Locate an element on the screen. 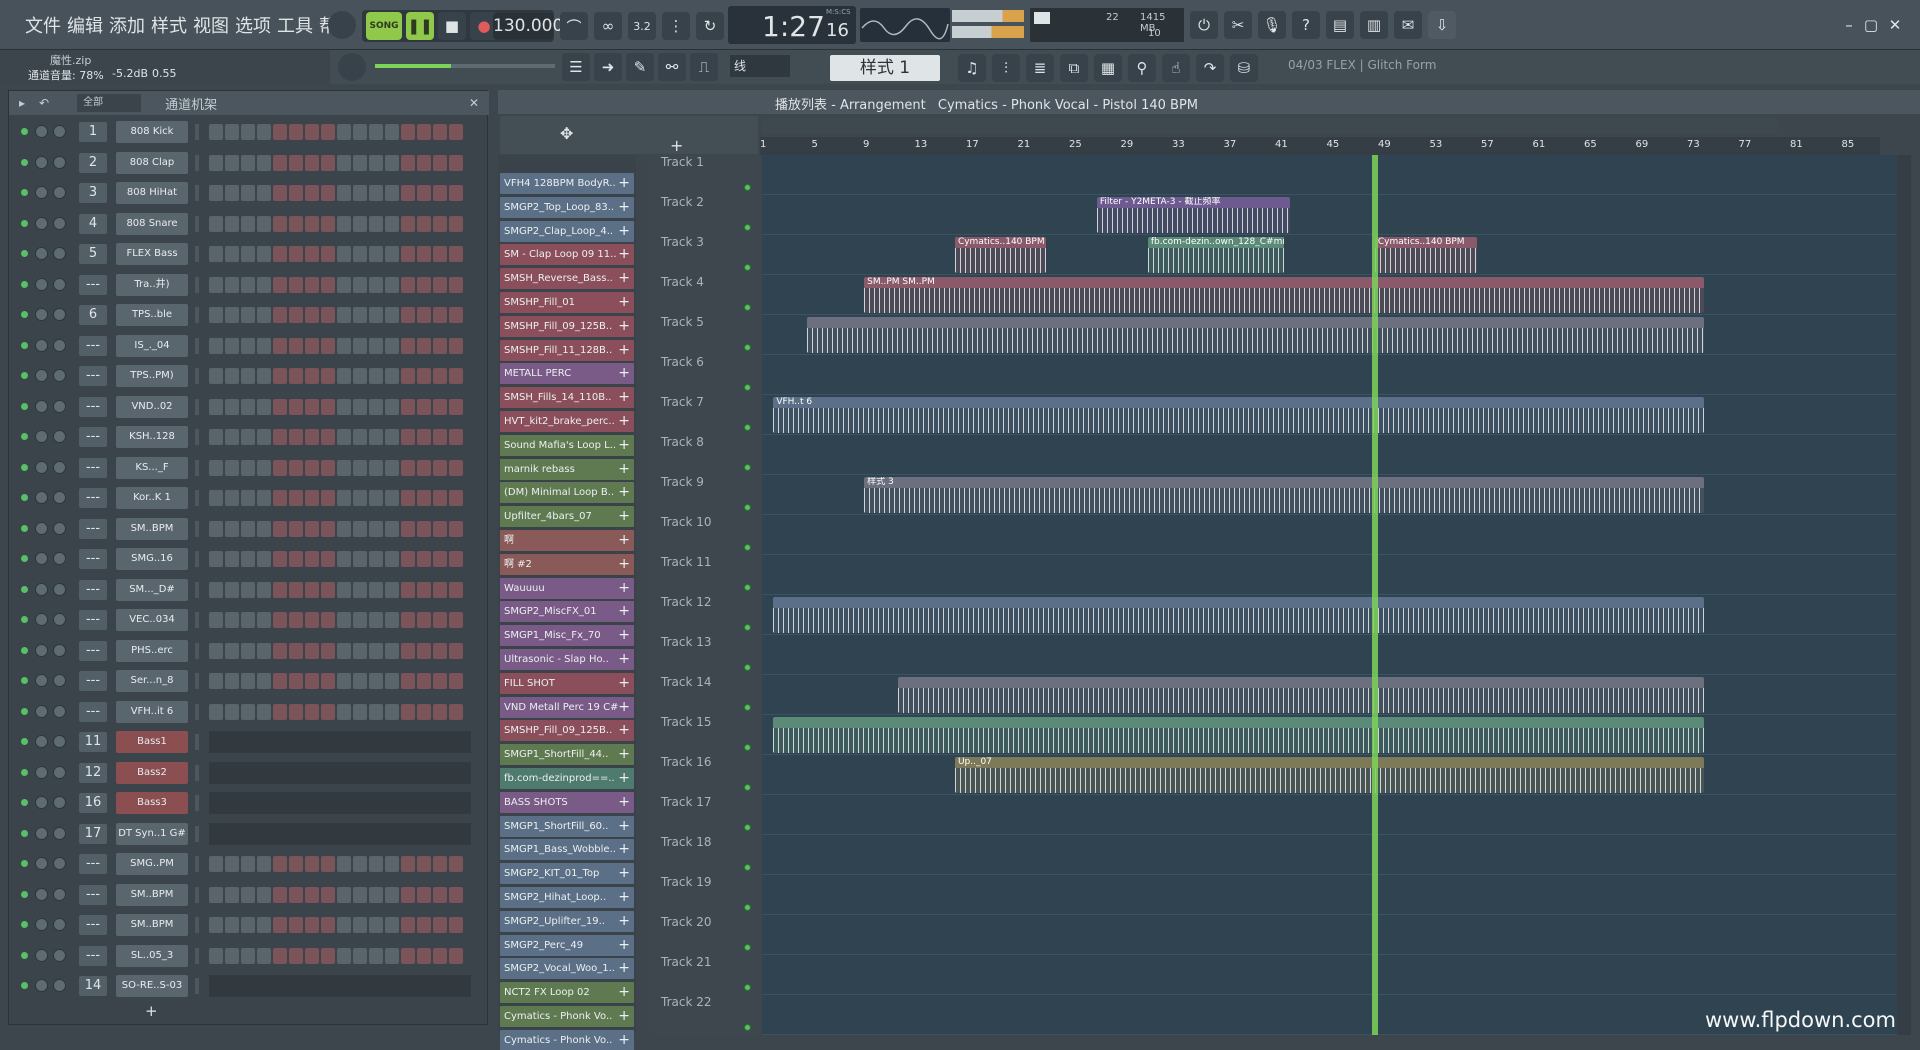 This screenshot has width=1920, height=1050. channel-row: --- PHS..erc is located at coordinates (244, 651).